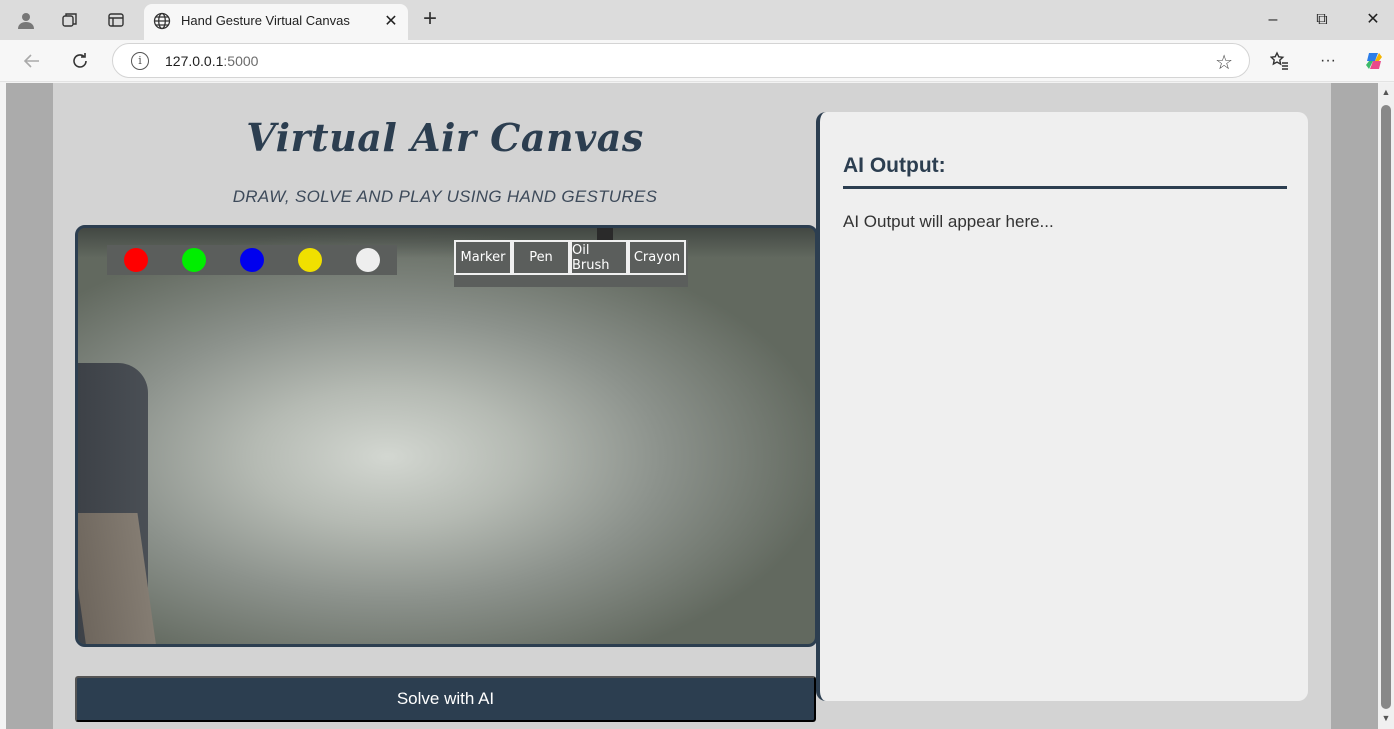 The height and width of the screenshot is (729, 1394). I want to click on page-title: Virtual Air Canvas, so click(445, 137).